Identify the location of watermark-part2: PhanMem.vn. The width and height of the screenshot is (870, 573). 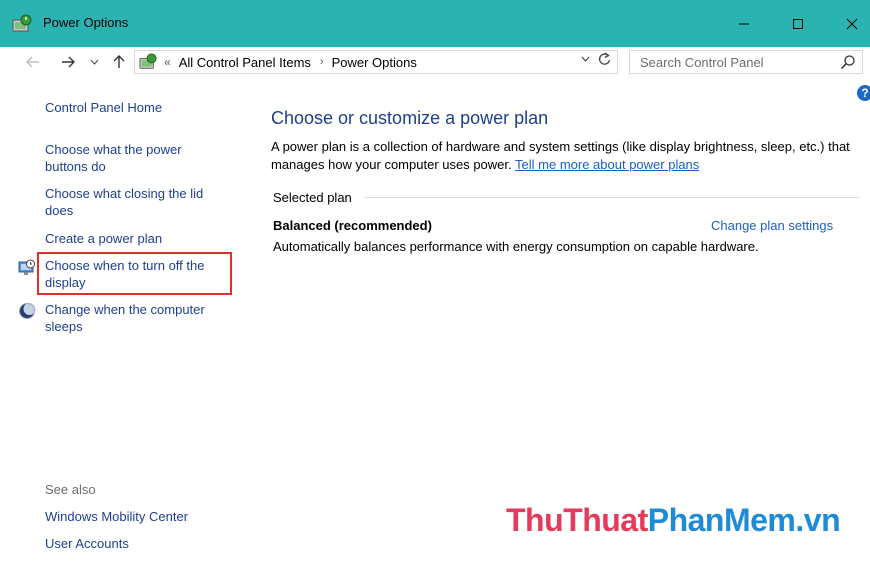
(744, 520).